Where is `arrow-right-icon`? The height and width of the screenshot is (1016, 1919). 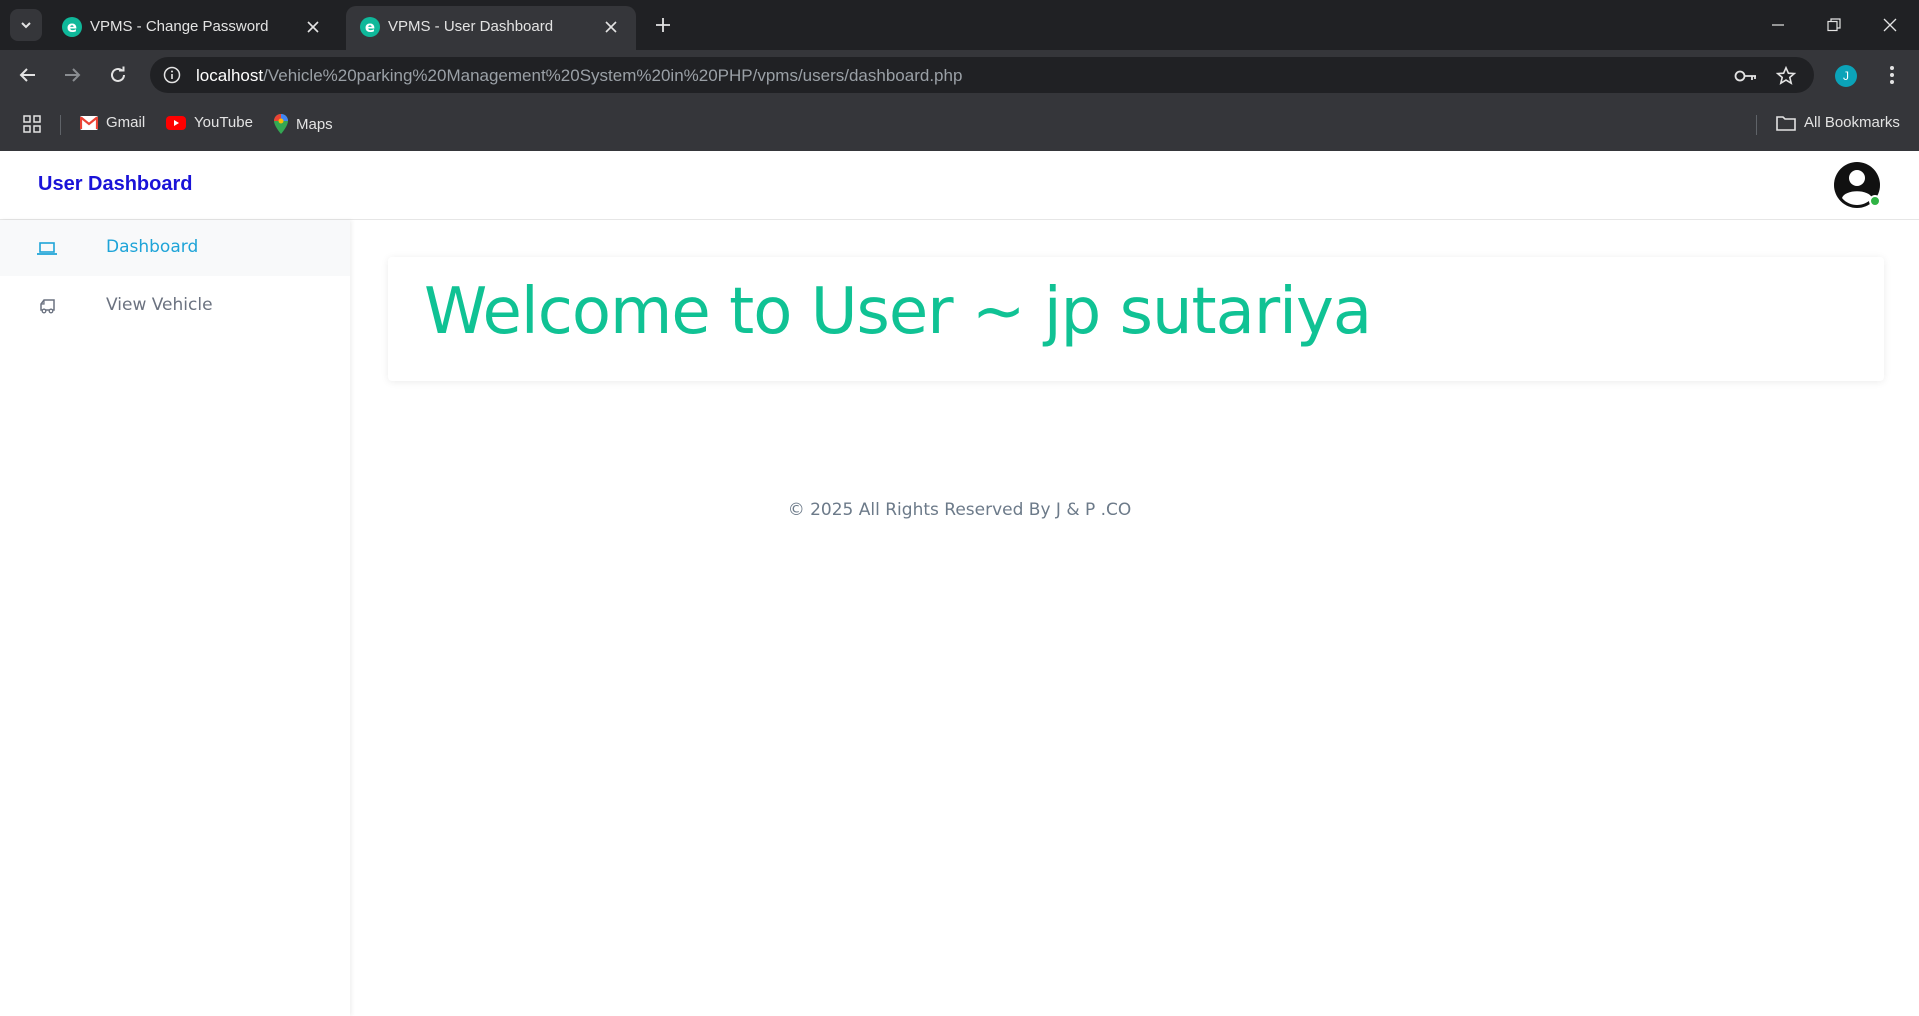 arrow-right-icon is located at coordinates (73, 75).